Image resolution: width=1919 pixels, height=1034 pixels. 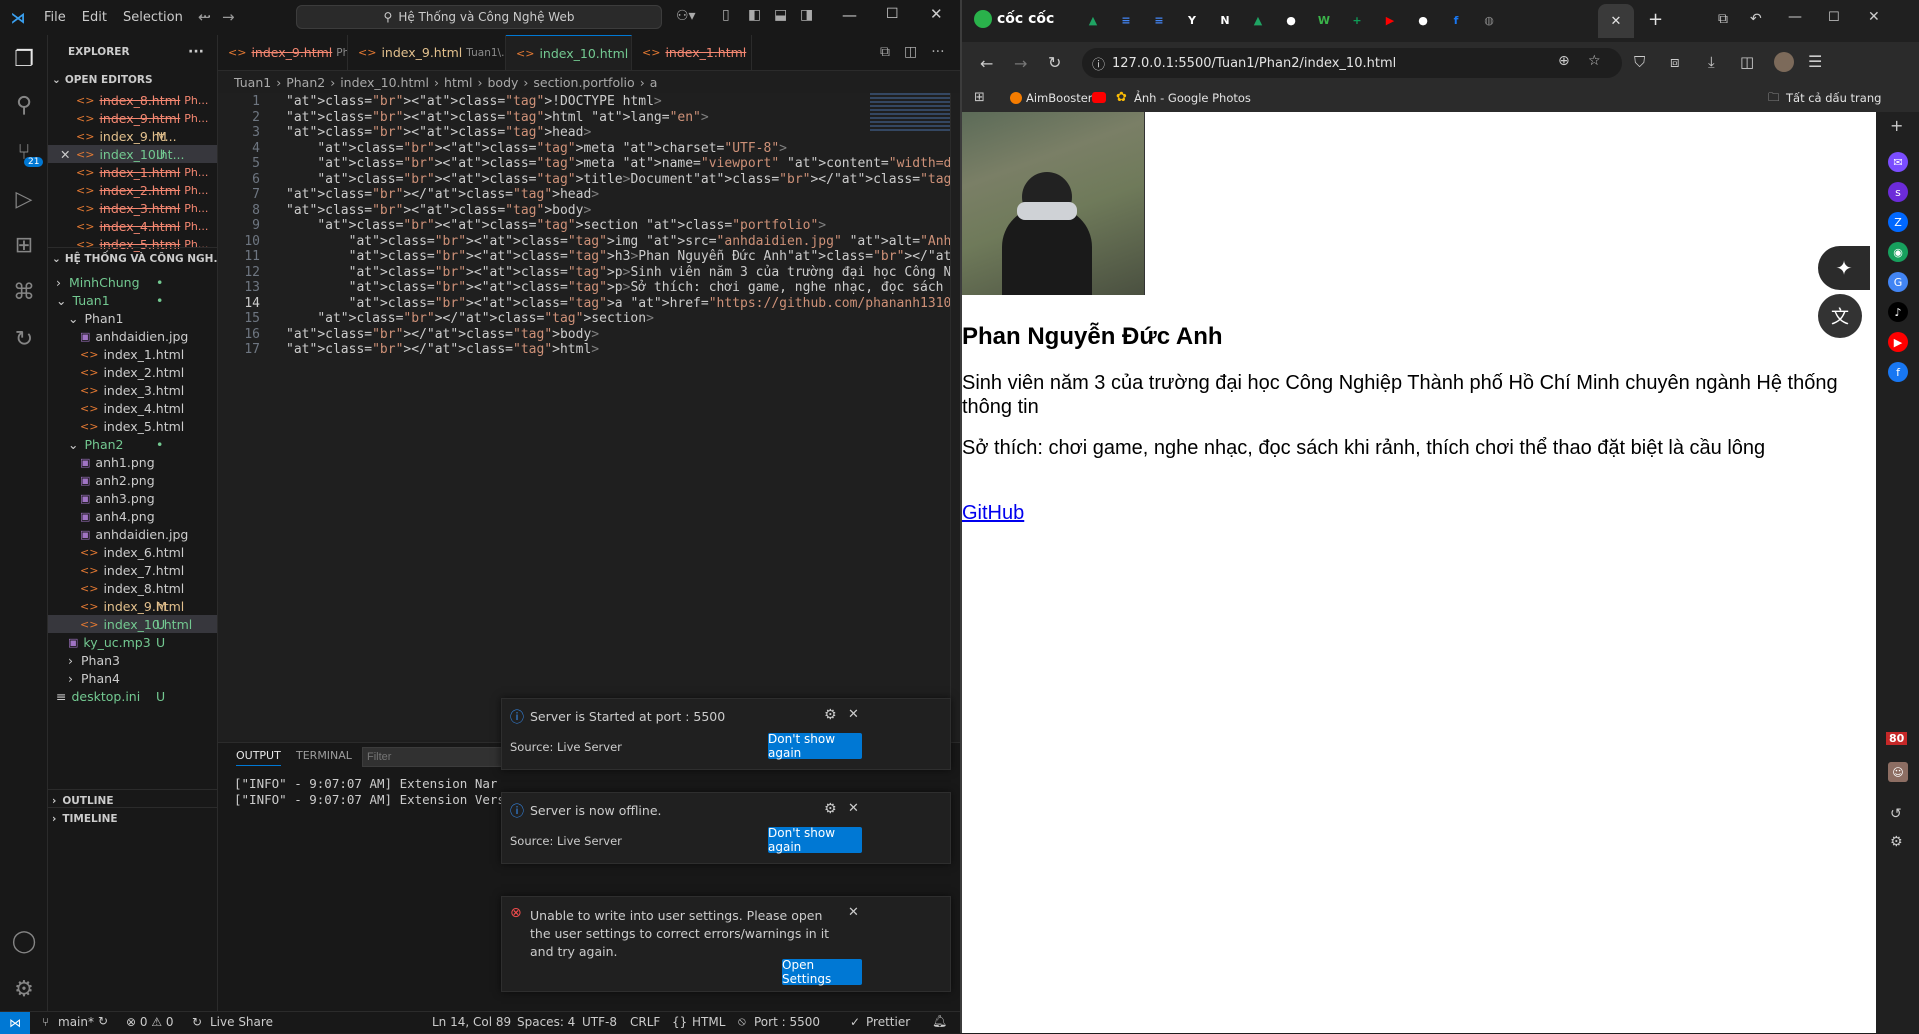 What do you see at coordinates (132, 354) in the screenshot?
I see `tree-item: <> index_1.html` at bounding box center [132, 354].